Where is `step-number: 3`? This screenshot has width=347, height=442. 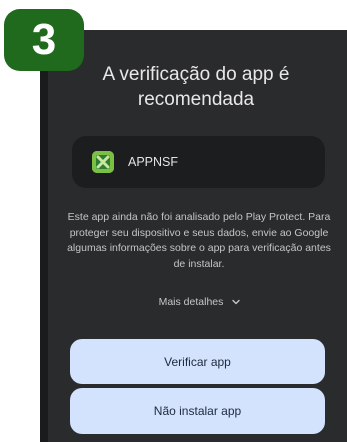
step-number: 3 is located at coordinates (44, 39).